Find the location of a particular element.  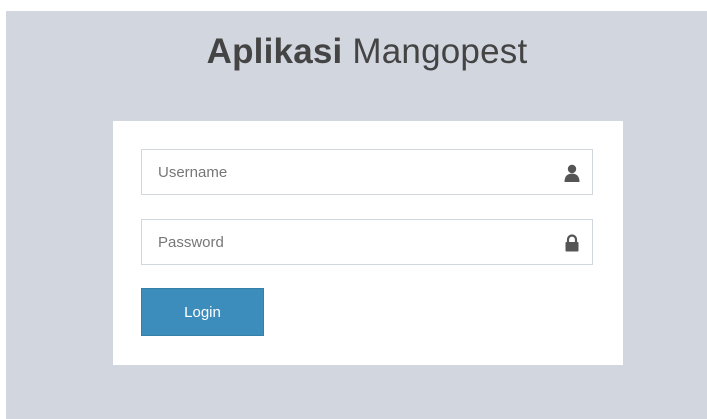

username-input is located at coordinates (367, 172).